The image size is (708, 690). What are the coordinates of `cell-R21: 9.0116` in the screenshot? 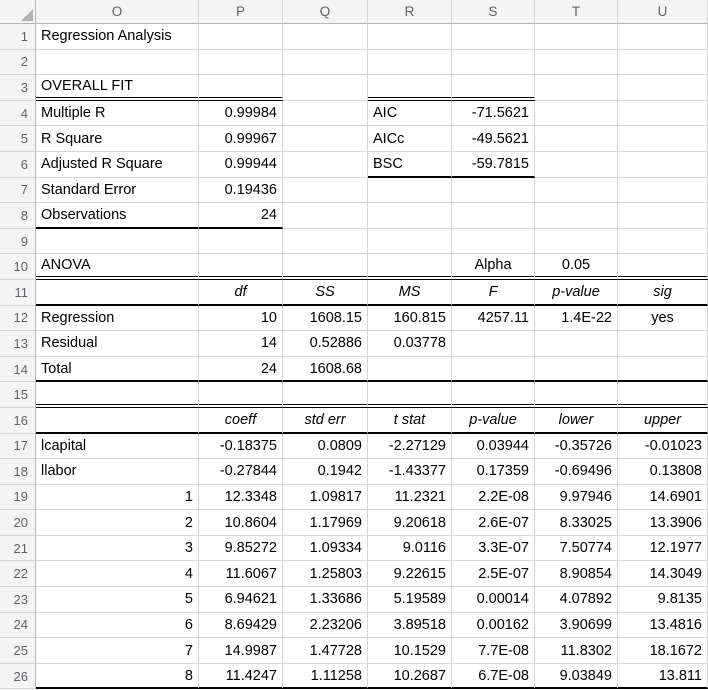 It's located at (410, 548).